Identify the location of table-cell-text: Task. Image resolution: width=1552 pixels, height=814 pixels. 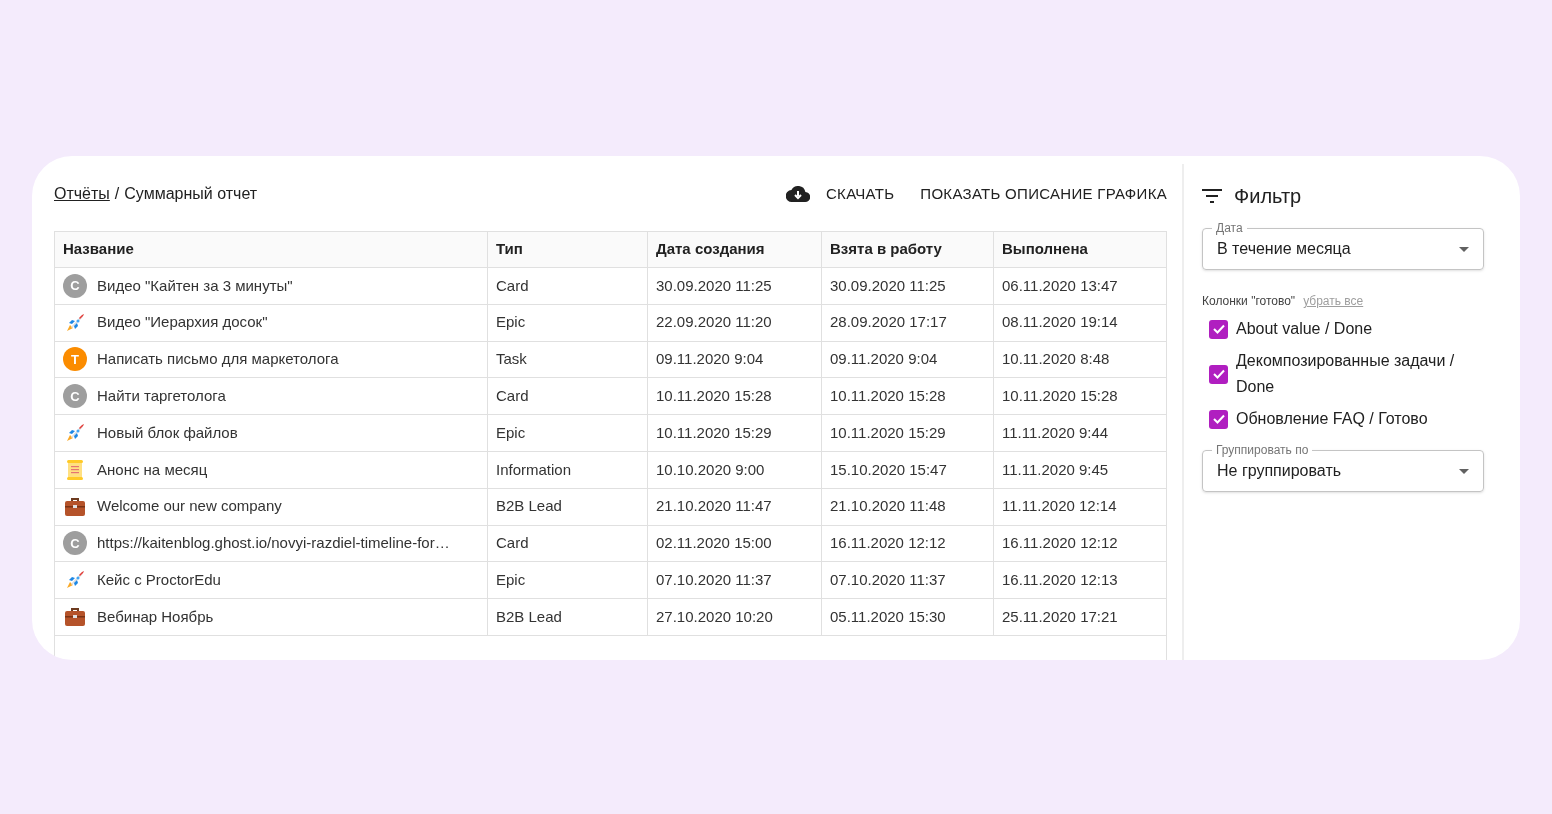
(511, 359).